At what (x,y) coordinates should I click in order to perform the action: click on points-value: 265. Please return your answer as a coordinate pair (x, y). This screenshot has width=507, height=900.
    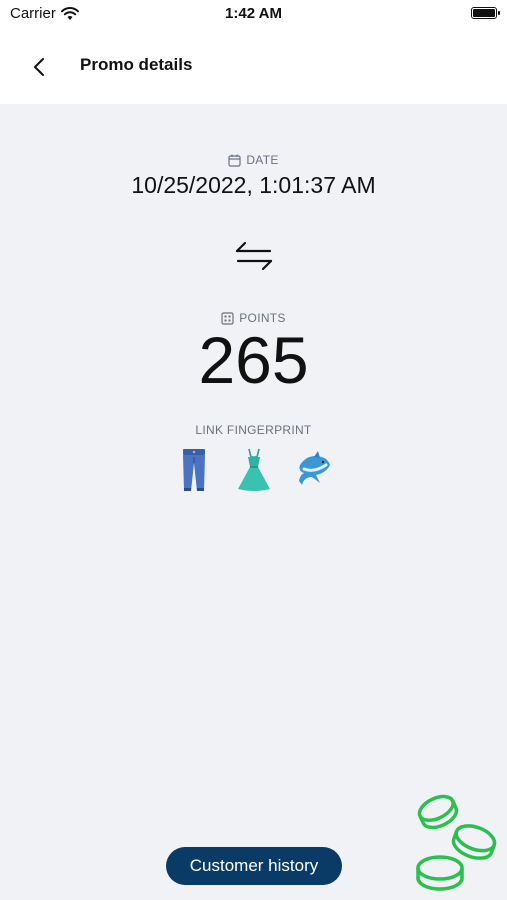
    Looking at the image, I should click on (253, 360).